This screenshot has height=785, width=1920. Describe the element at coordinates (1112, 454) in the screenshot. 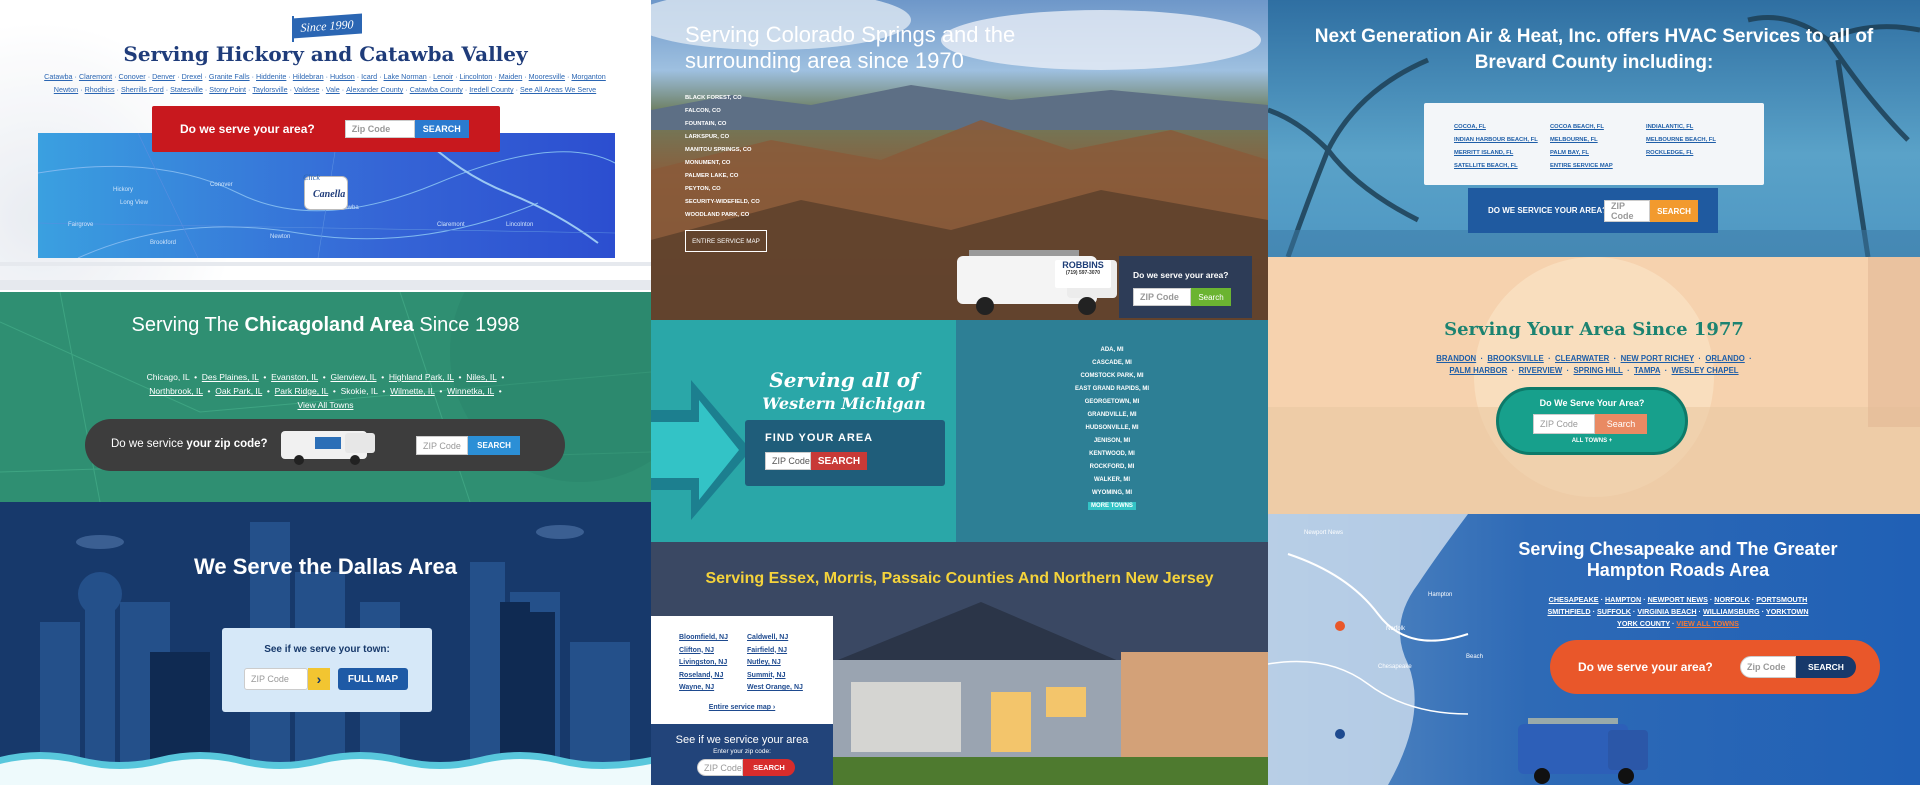

I see `town-link: KENTWOOD, MI` at that location.